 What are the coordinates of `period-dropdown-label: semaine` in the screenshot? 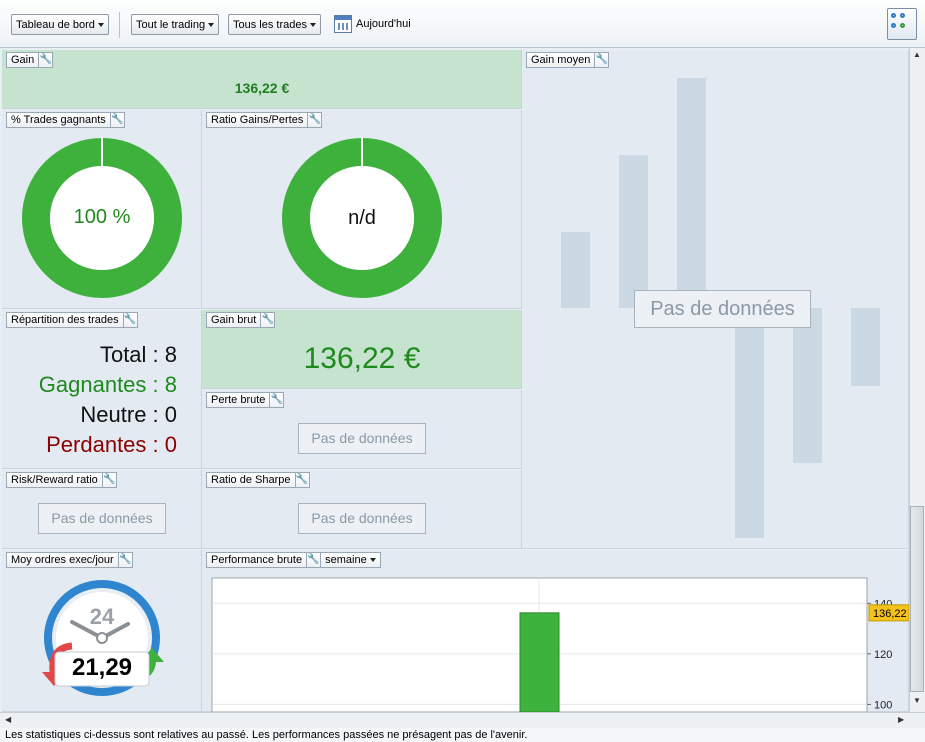 It's located at (346, 560).